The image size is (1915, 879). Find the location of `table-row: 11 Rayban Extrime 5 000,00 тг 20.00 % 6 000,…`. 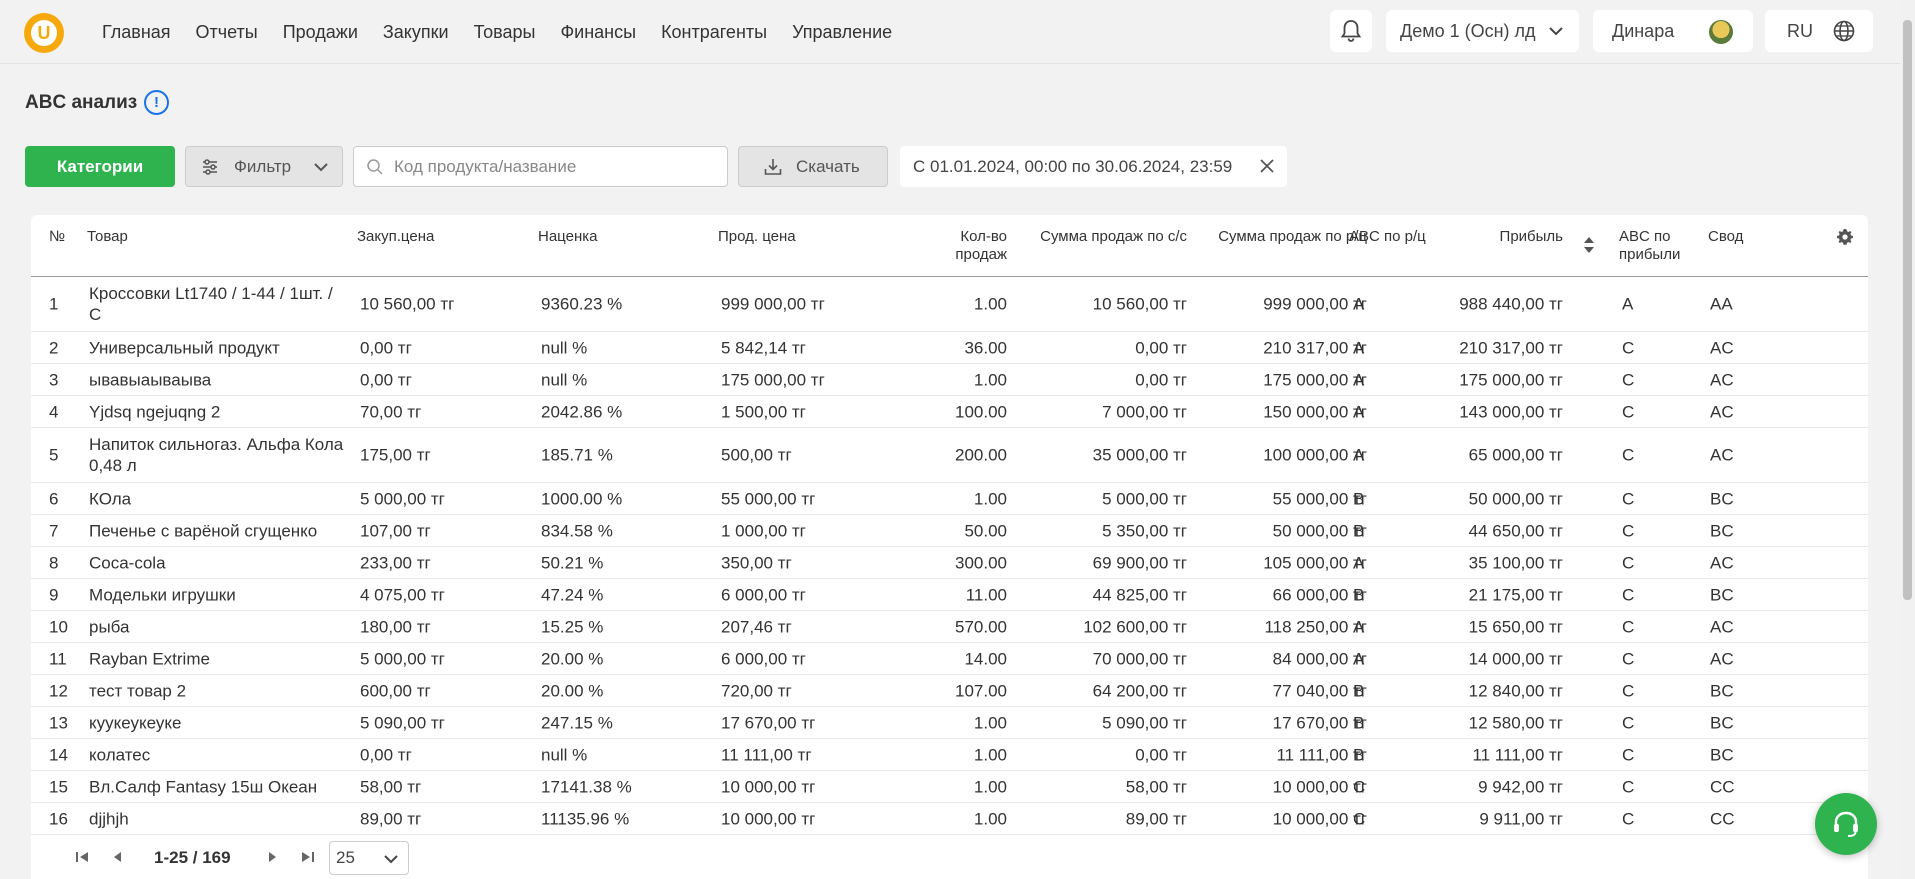

table-row: 11 Rayban Extrime 5 000,00 тг 20.00 % 6 000,… is located at coordinates (949, 659).